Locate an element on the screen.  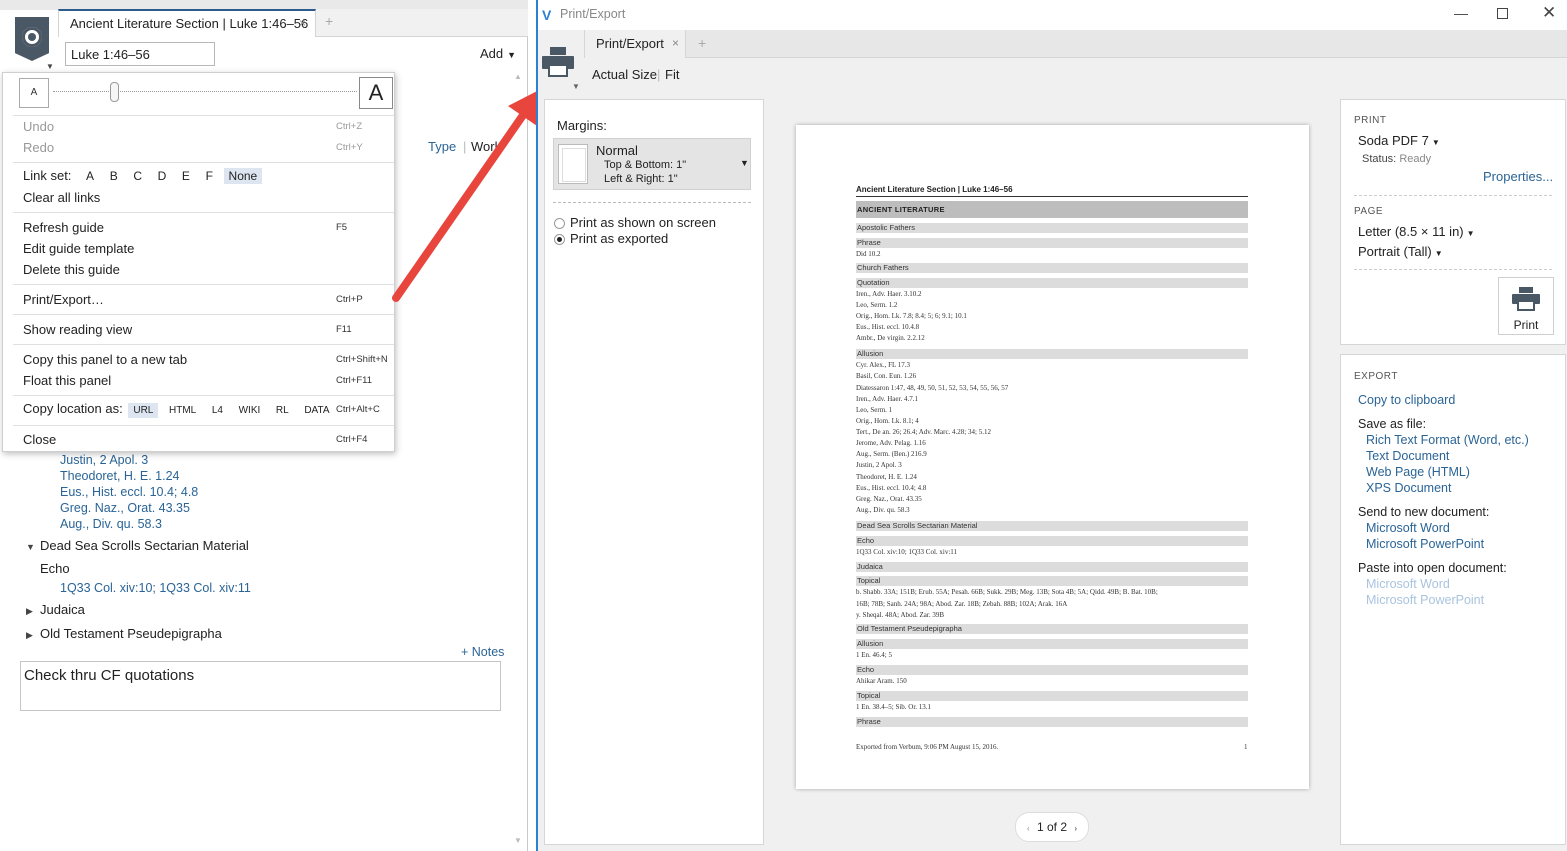
type-link: Type is located at coordinates (442, 146).